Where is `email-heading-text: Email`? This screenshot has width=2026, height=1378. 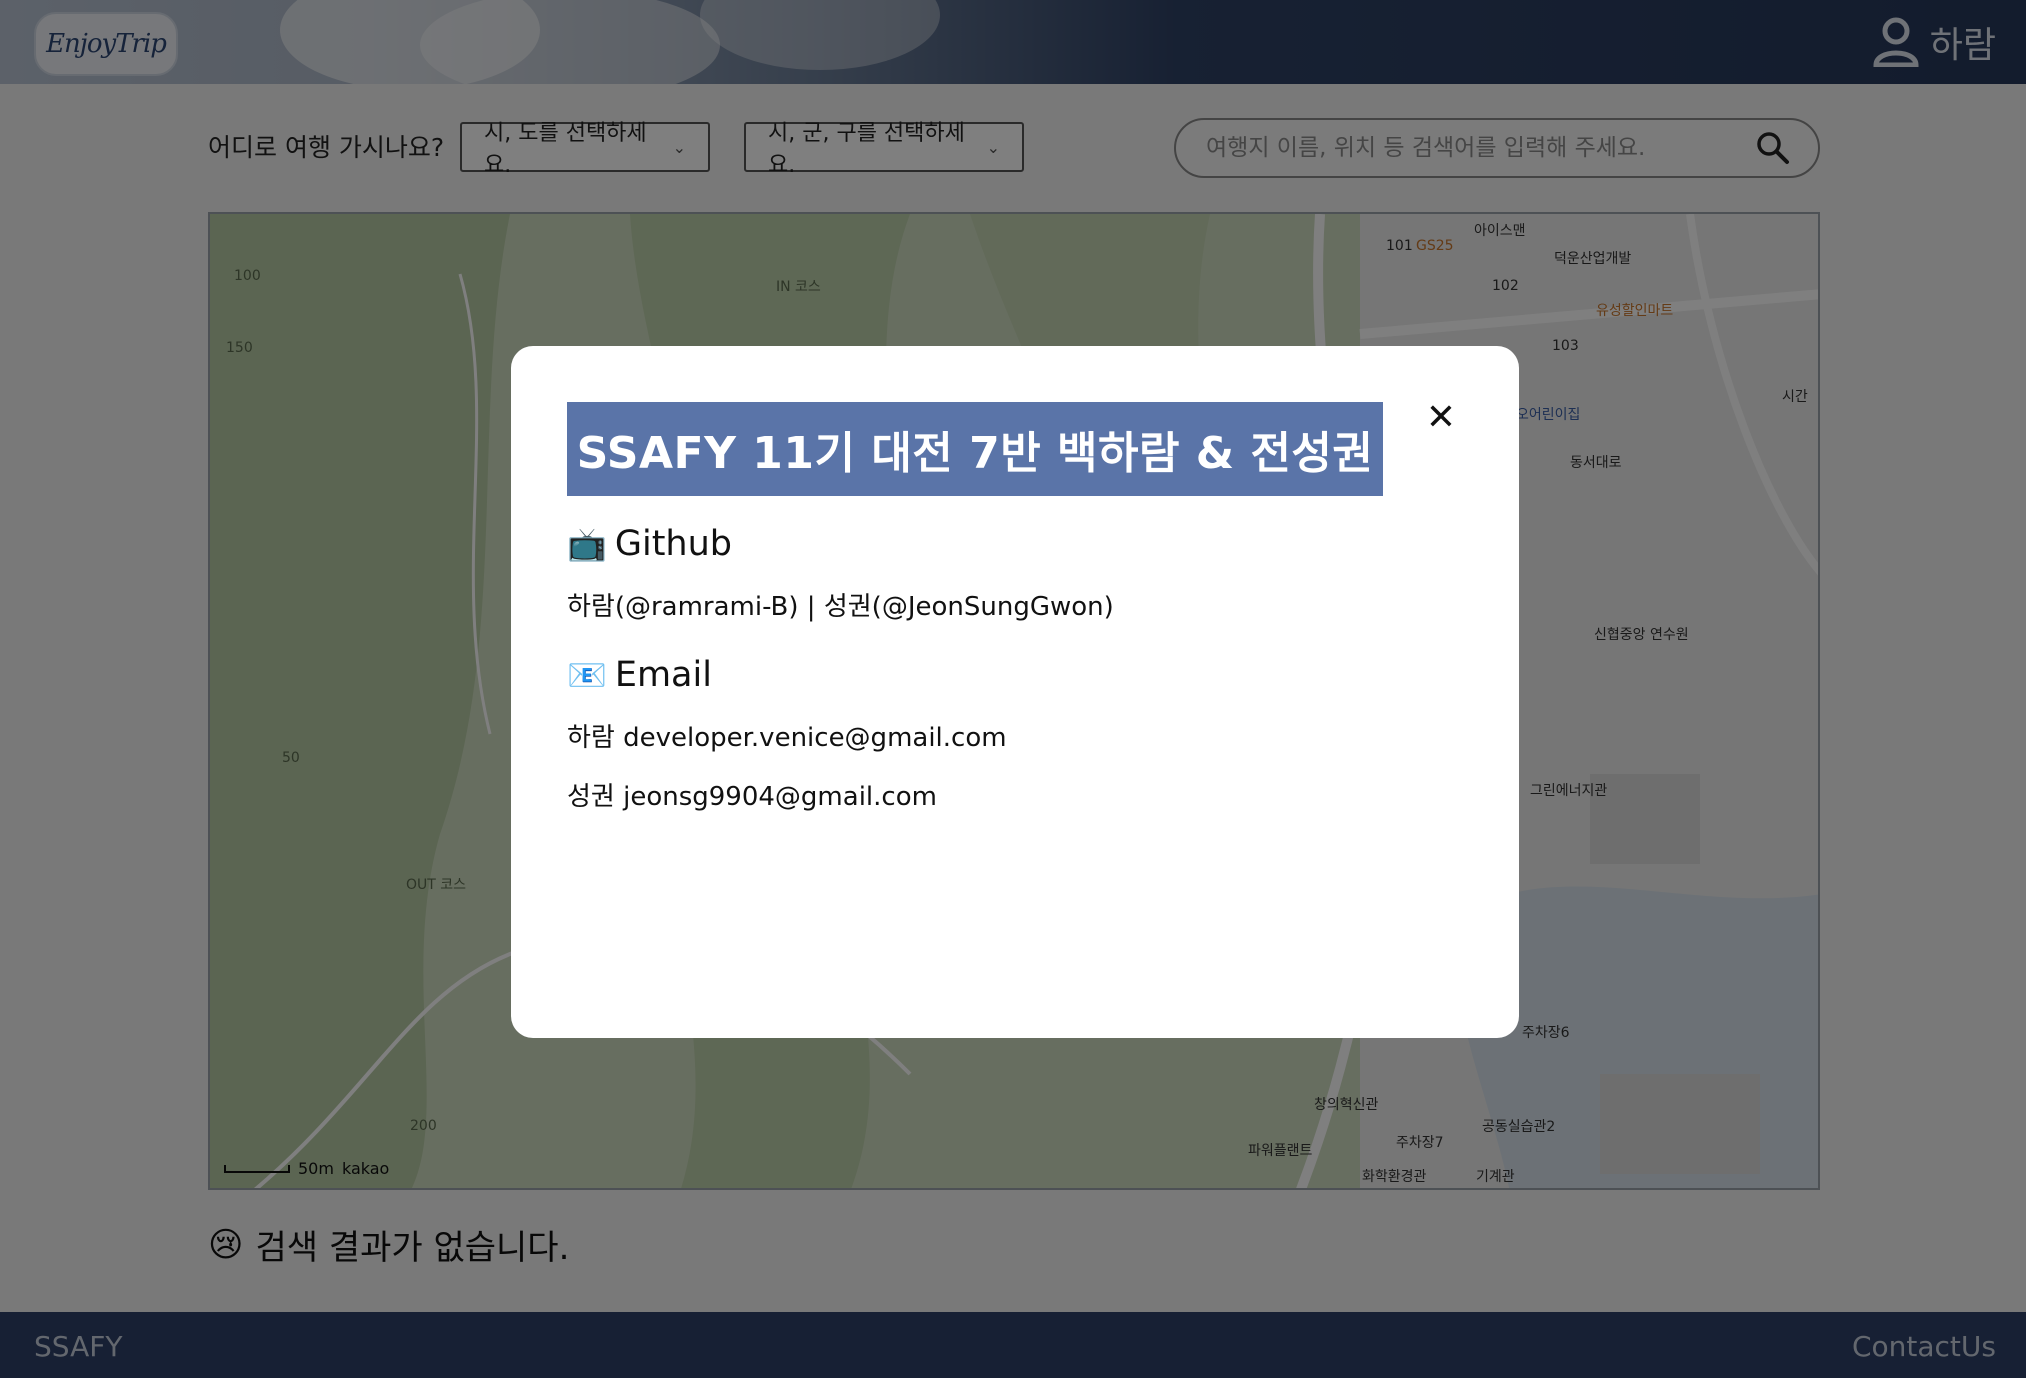 email-heading-text: Email is located at coordinates (663, 675).